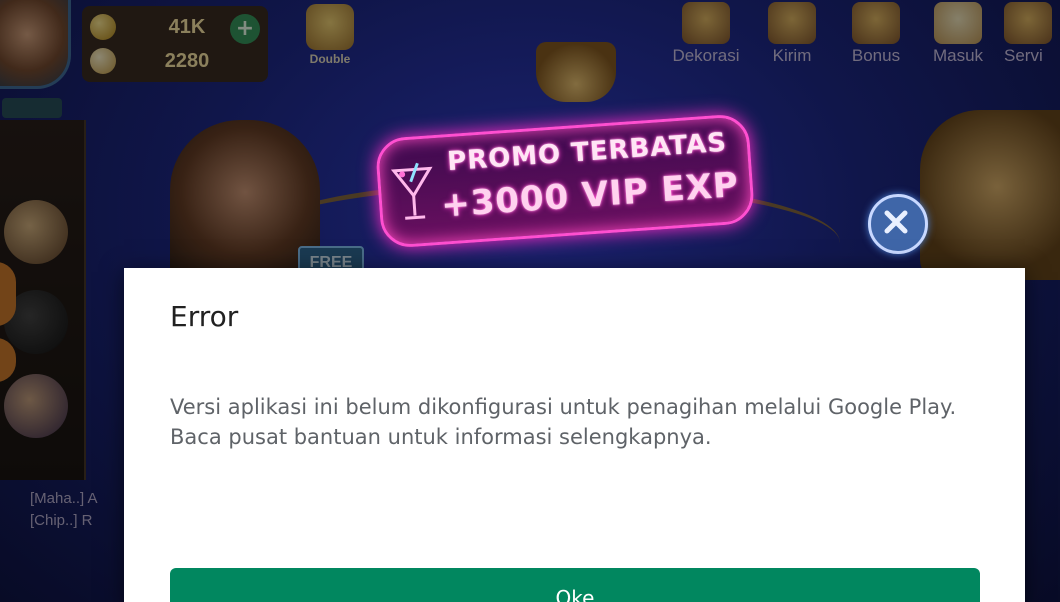  Describe the element at coordinates (64, 498) in the screenshot. I see `chat-line: [Maha..] A` at that location.